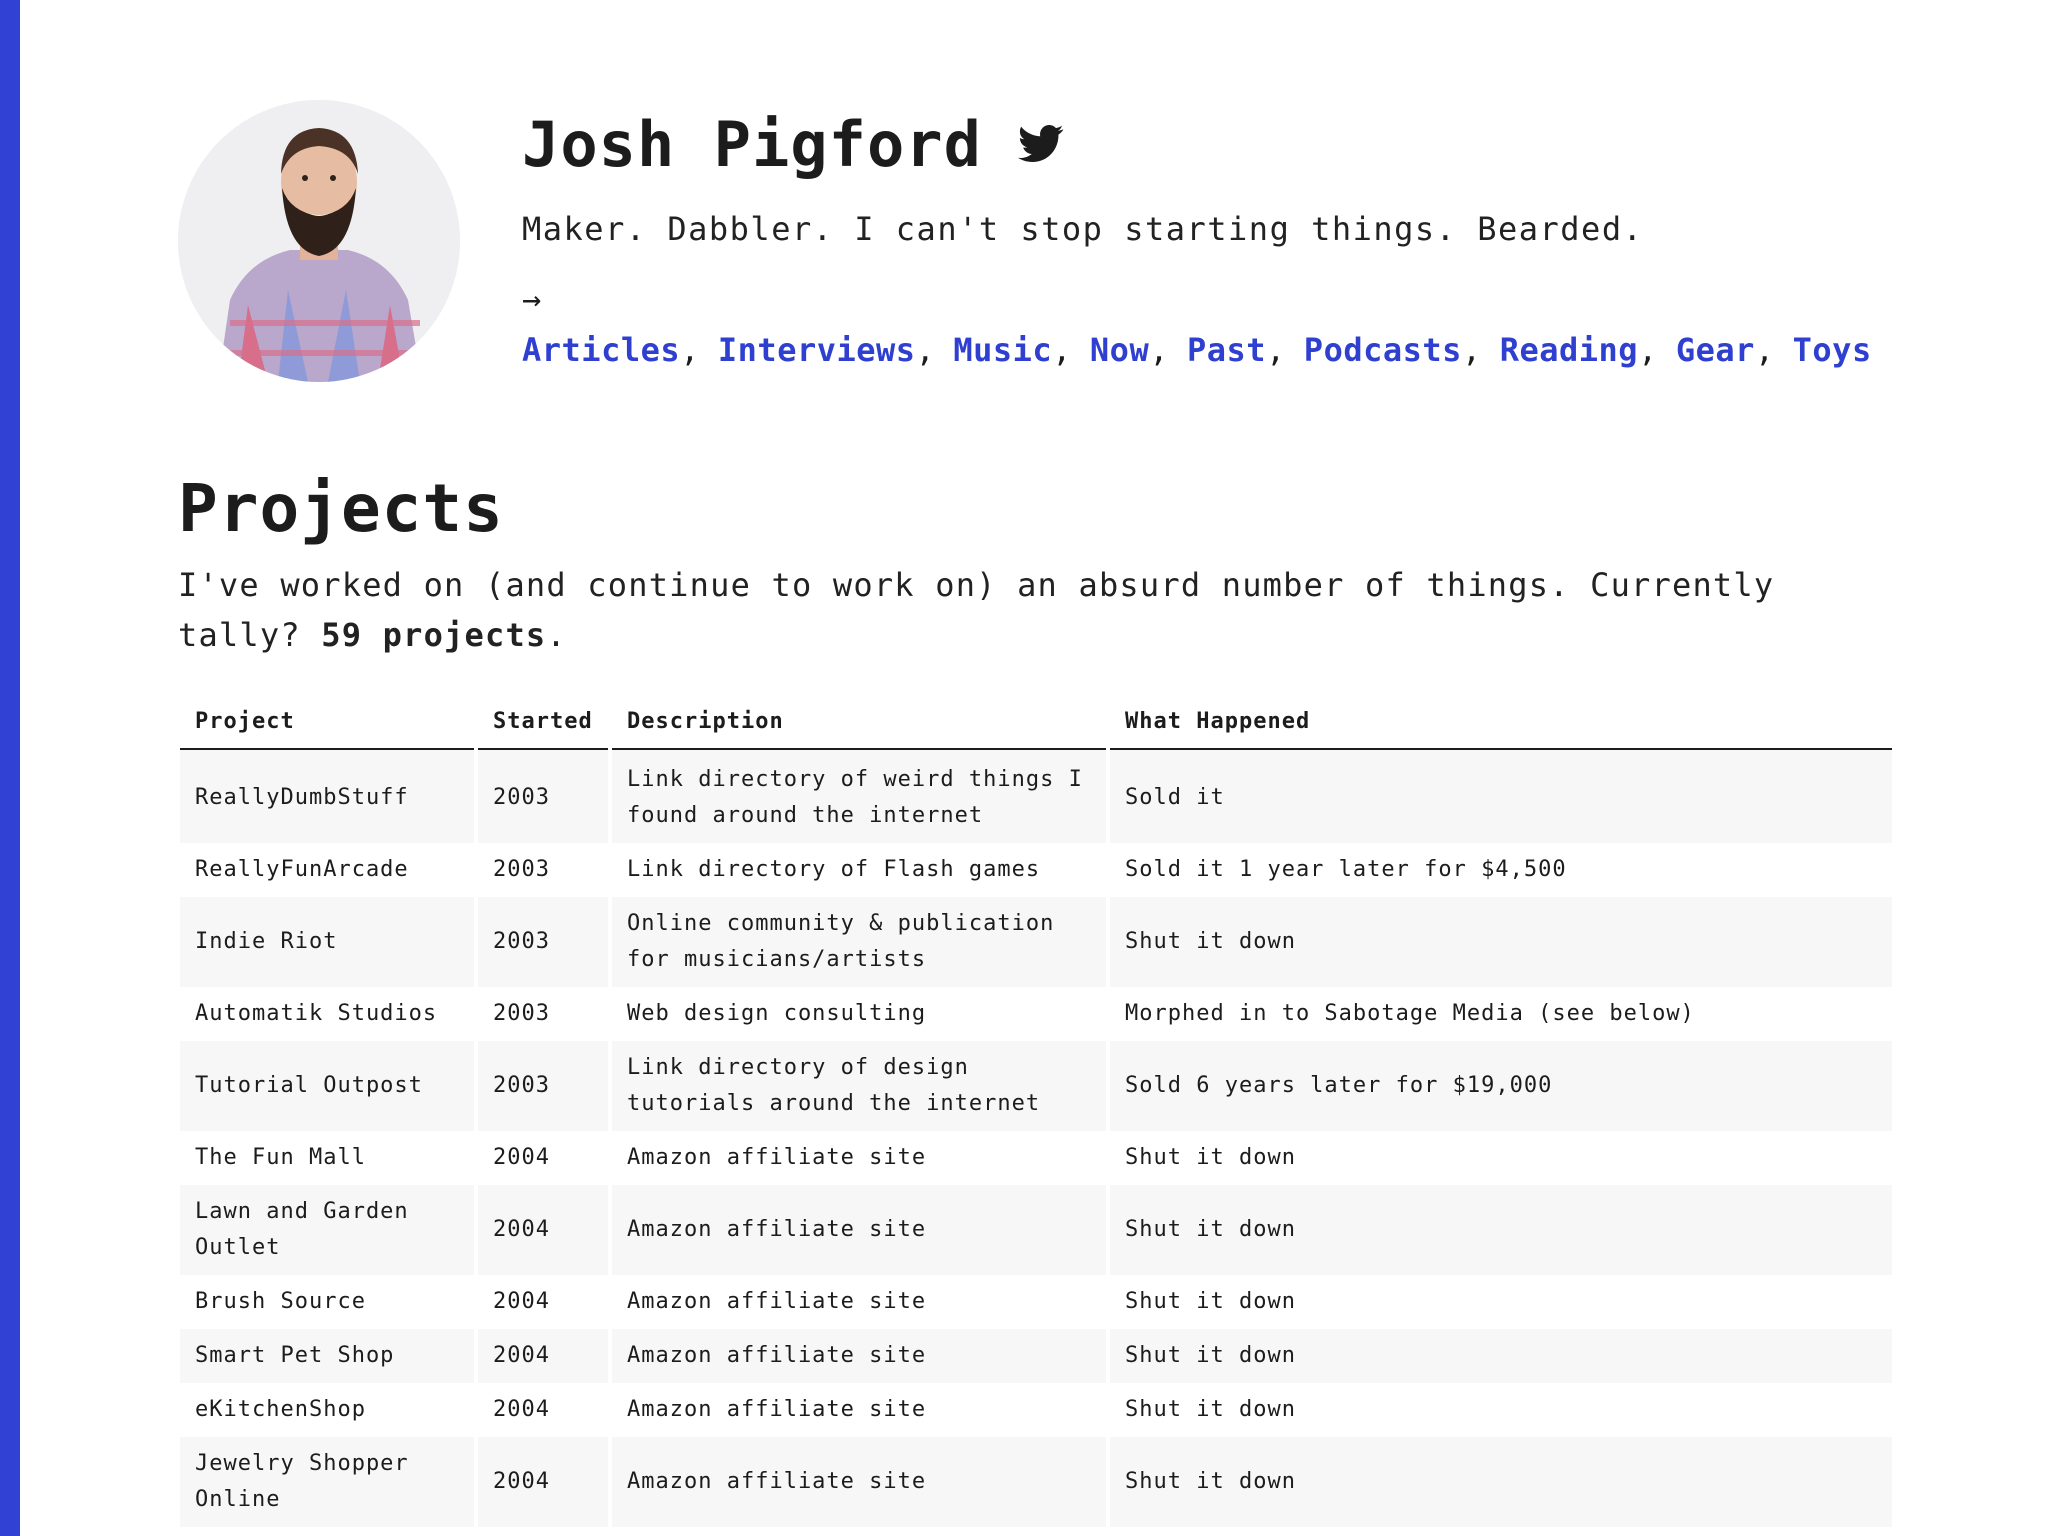 The width and height of the screenshot is (2048, 1536). Describe the element at coordinates (1715, 350) in the screenshot. I see `nav-link-gear: Gear` at that location.